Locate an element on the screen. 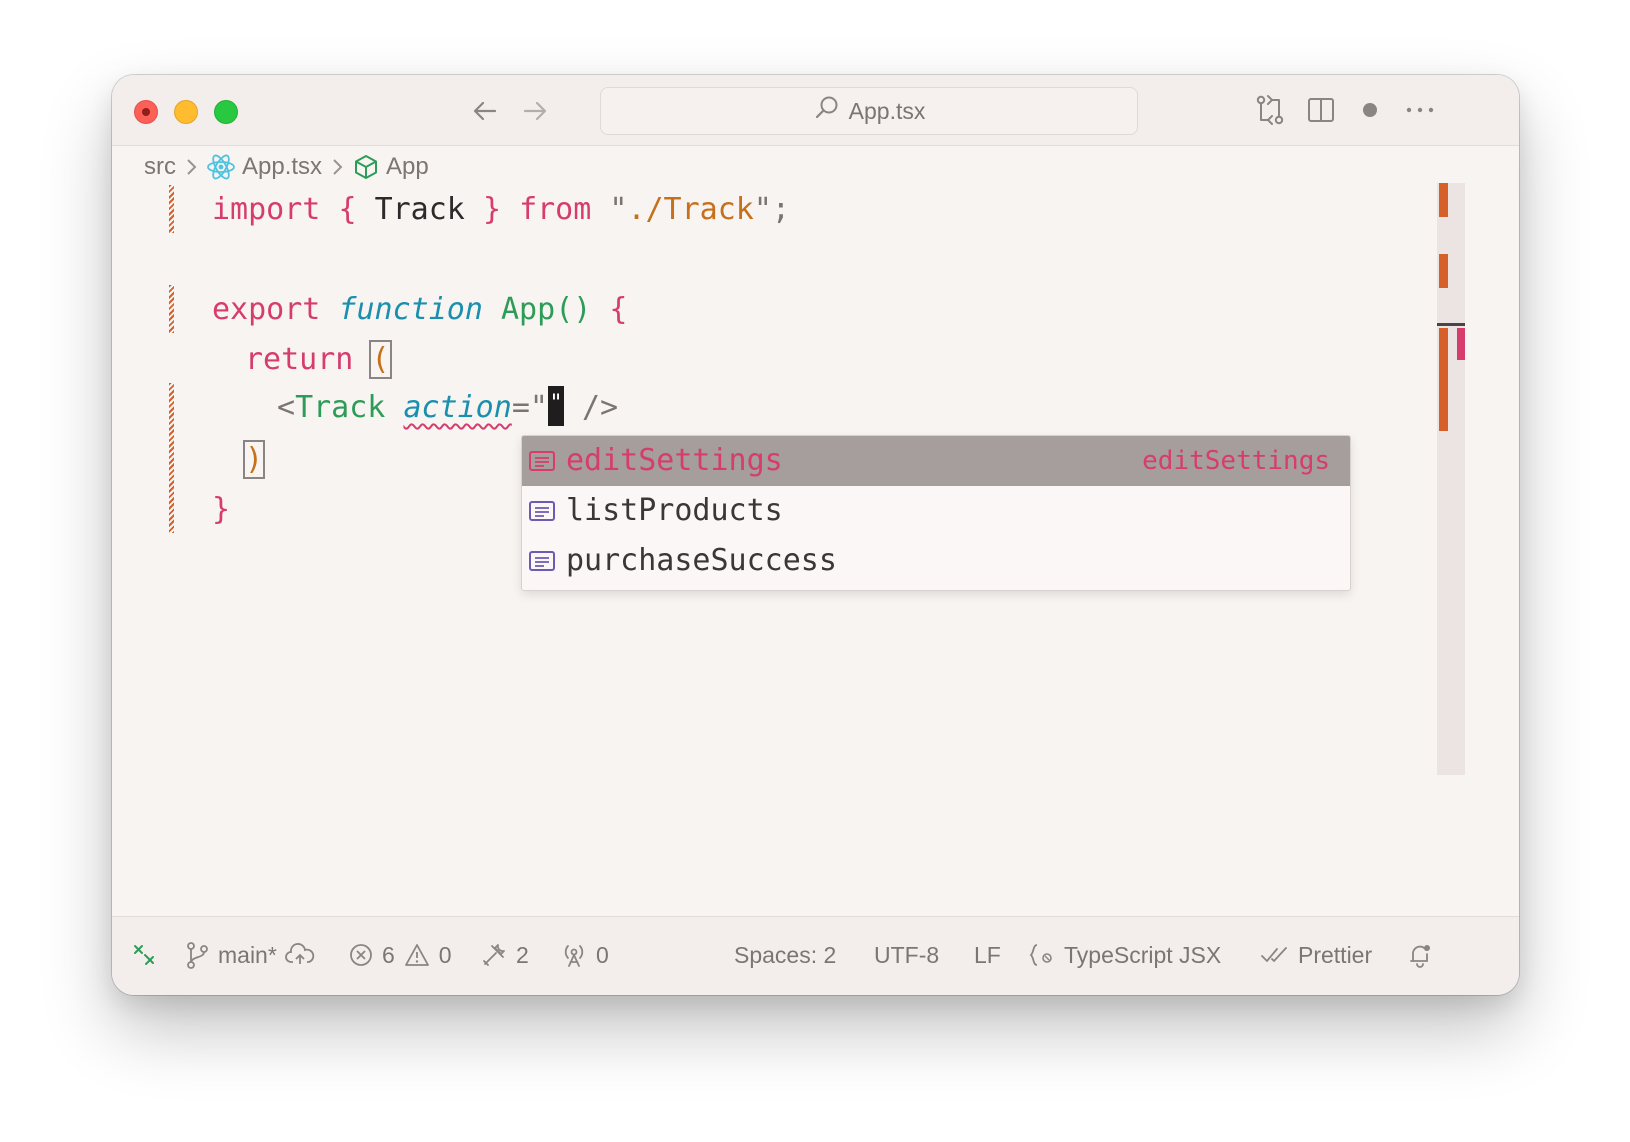 The height and width of the screenshot is (1142, 1630). breadcrumb-symbol: App is located at coordinates (407, 167).